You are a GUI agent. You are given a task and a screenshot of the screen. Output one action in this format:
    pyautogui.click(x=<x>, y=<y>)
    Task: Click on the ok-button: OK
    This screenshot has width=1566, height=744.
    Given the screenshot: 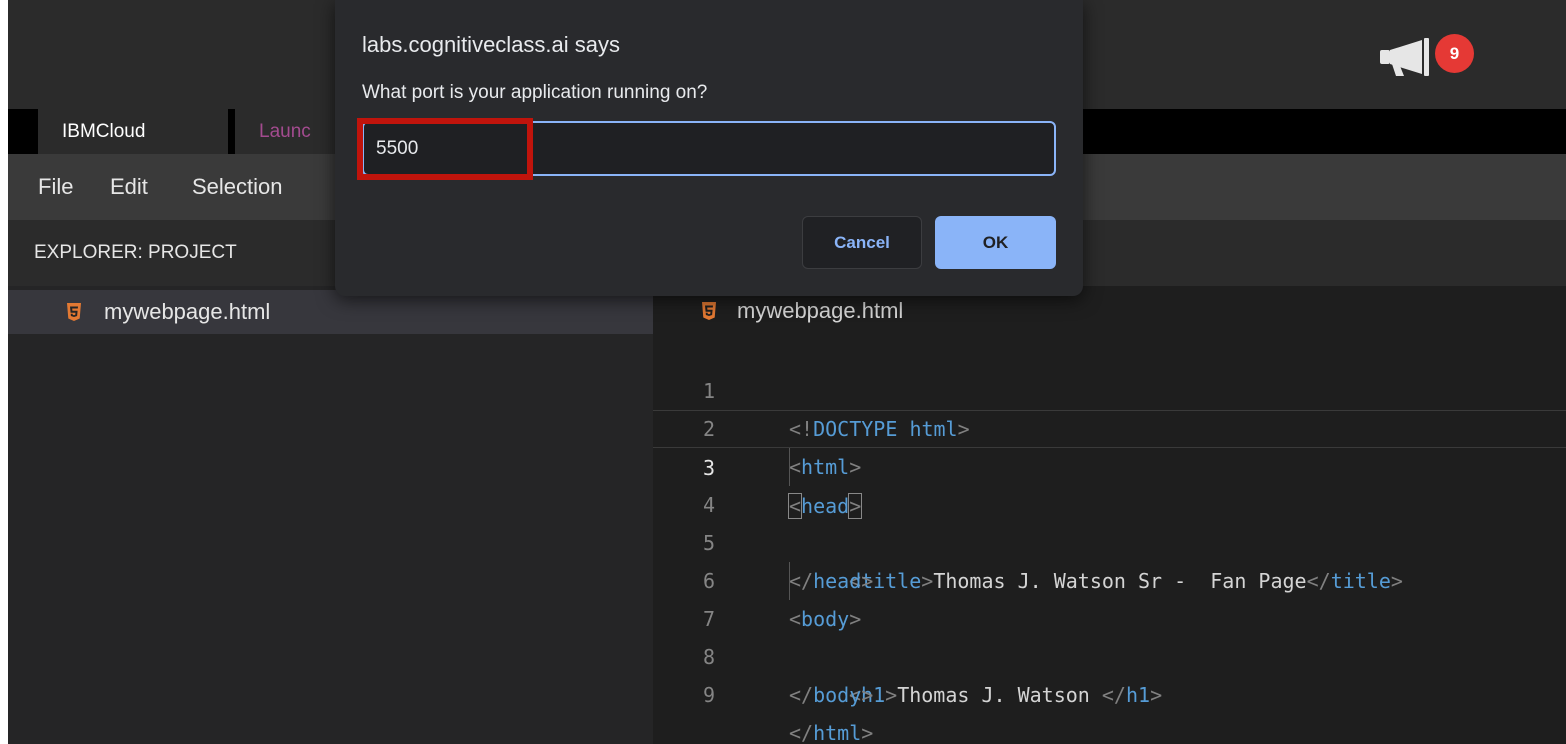 What is the action you would take?
    pyautogui.click(x=995, y=242)
    